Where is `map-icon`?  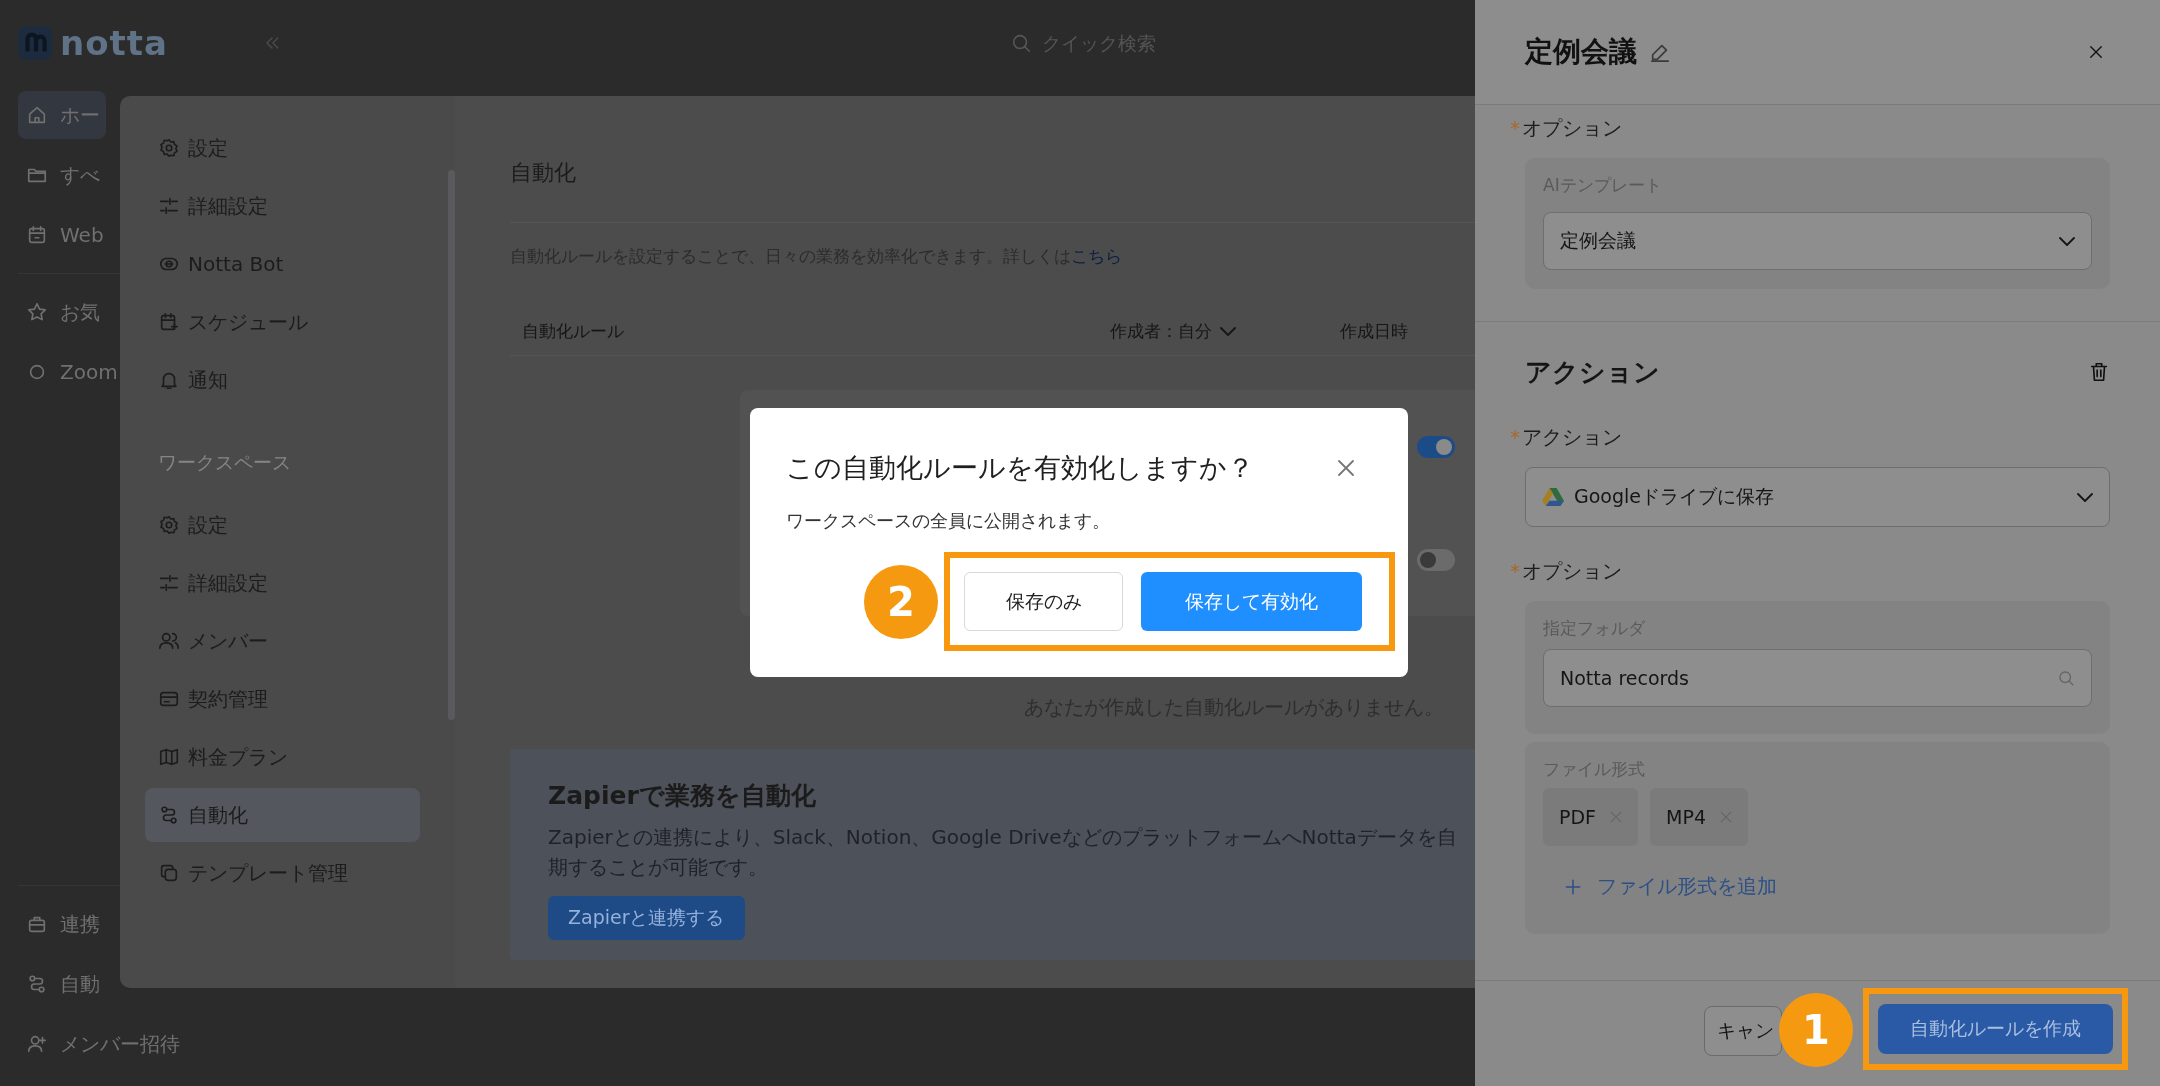
map-icon is located at coordinates (169, 757).